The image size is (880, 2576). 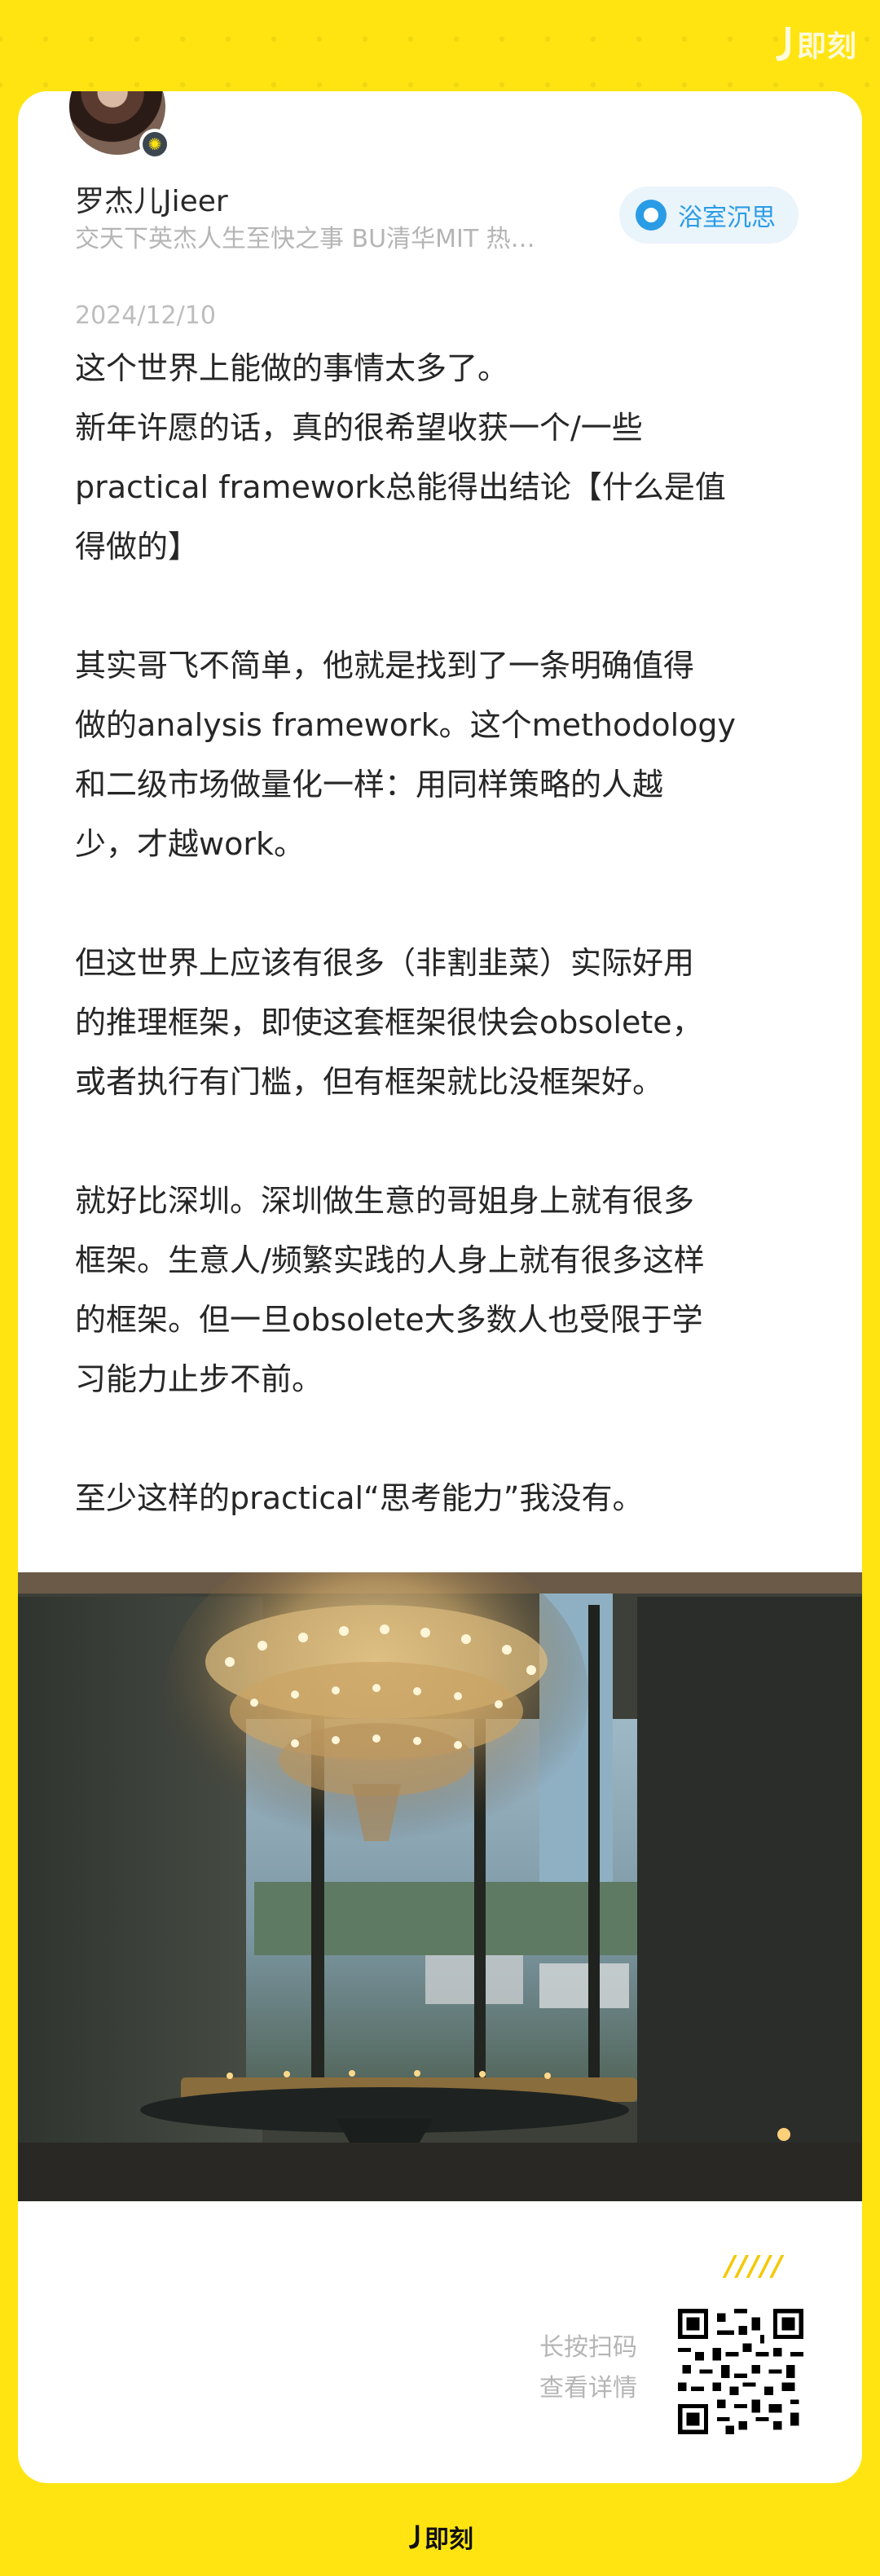 I want to click on background-pattern, so click(x=440, y=45).